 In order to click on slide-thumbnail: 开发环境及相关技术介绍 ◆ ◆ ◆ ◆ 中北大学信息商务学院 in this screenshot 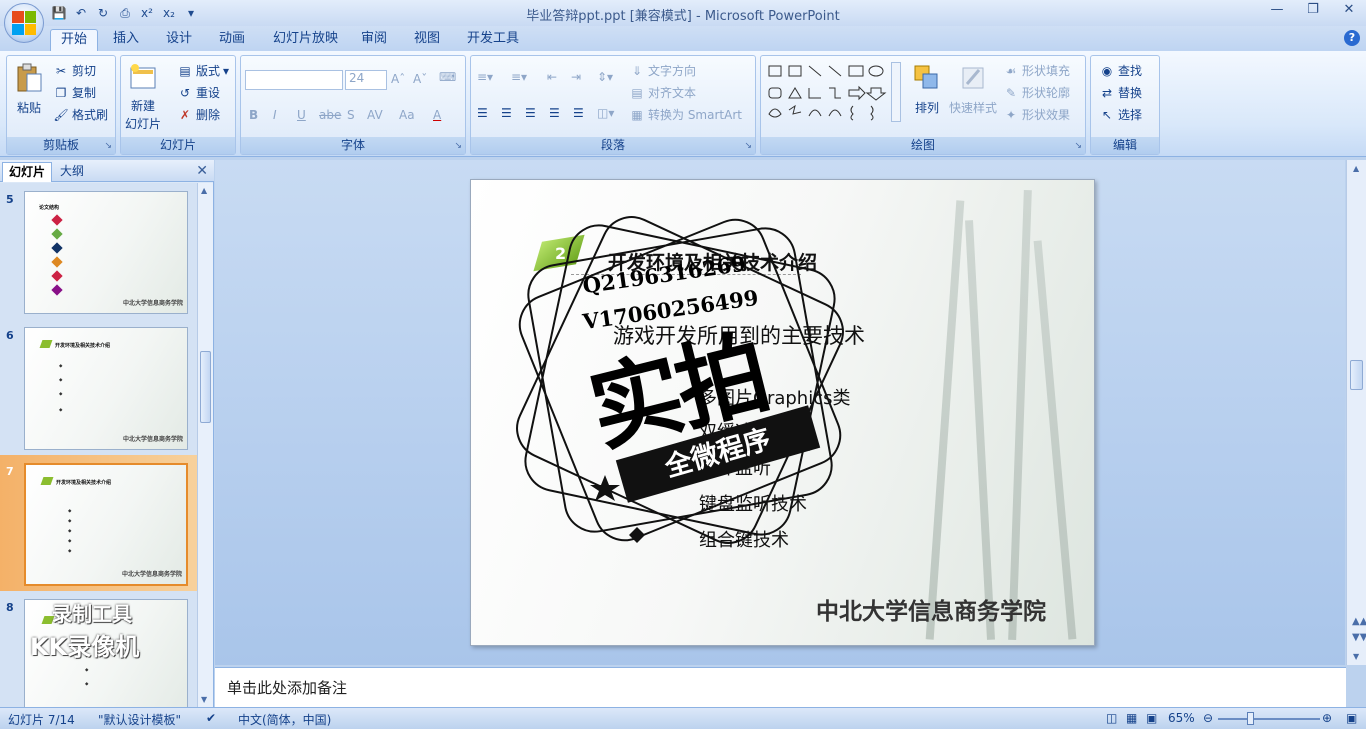, I will do `click(106, 388)`.